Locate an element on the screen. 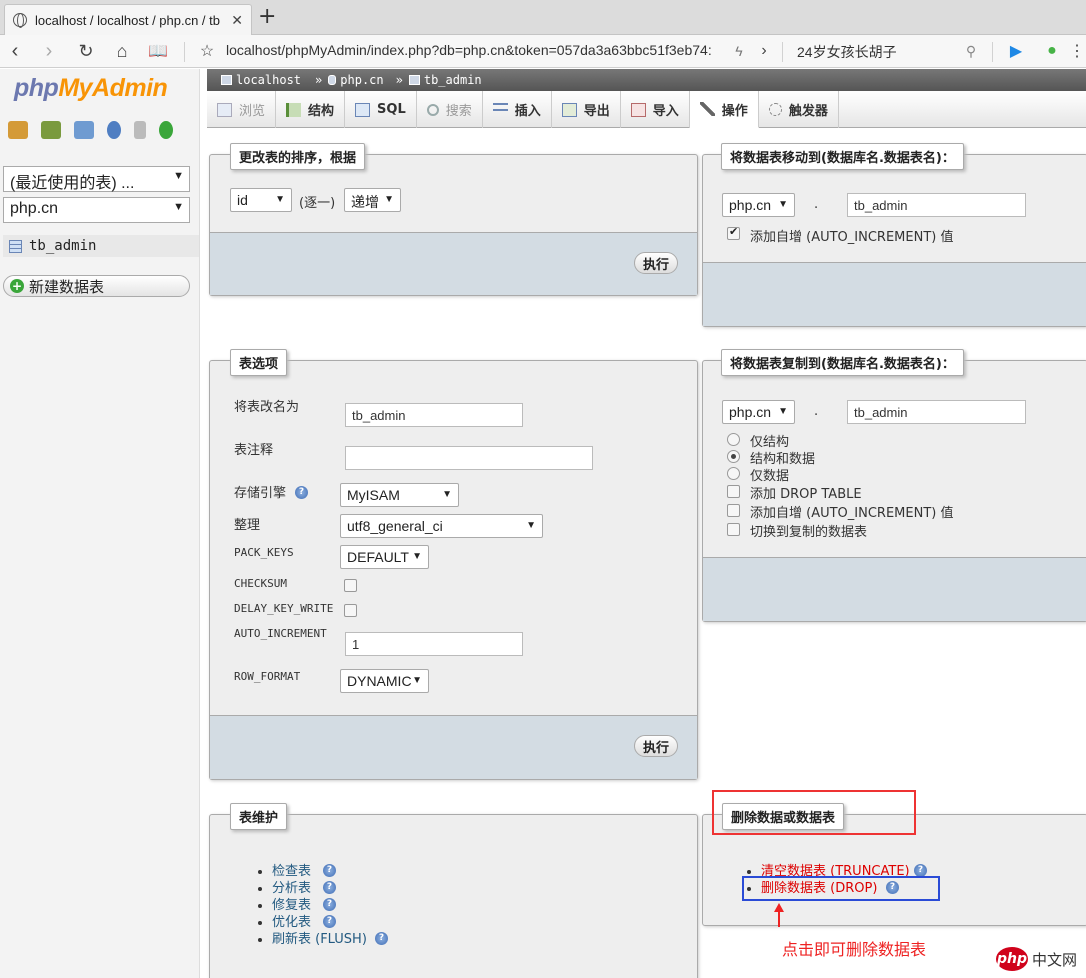 The width and height of the screenshot is (1086, 978). copy-table-legend: 将数据表复制到(数据库名.数据表名)： is located at coordinates (842, 362).